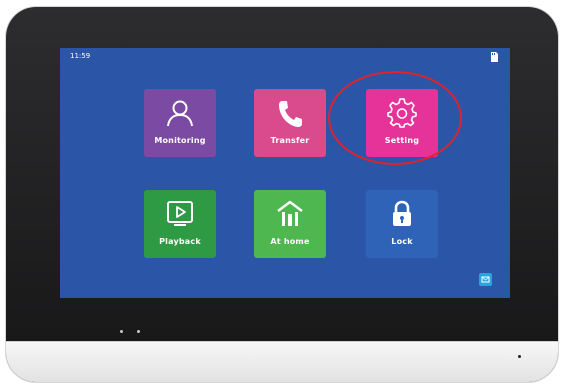  I want to click on home-icon, so click(290, 213).